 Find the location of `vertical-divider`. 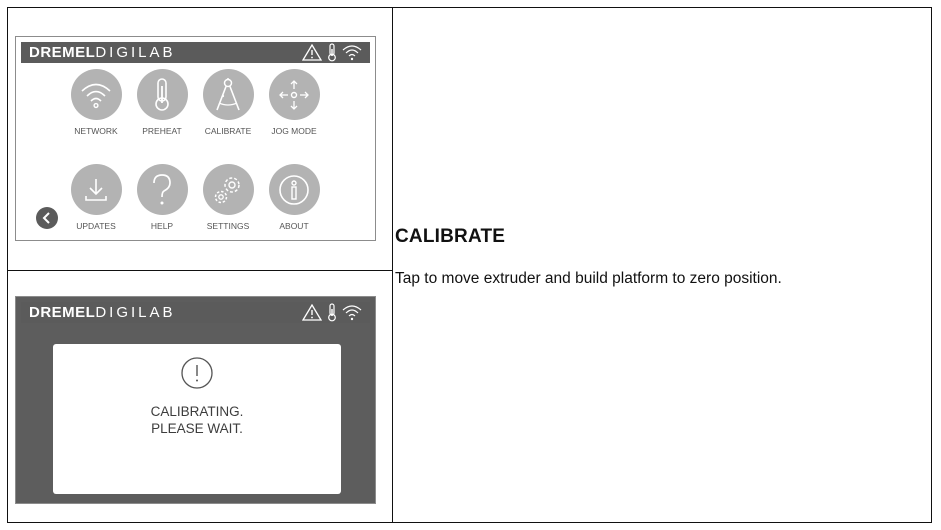

vertical-divider is located at coordinates (392, 265).